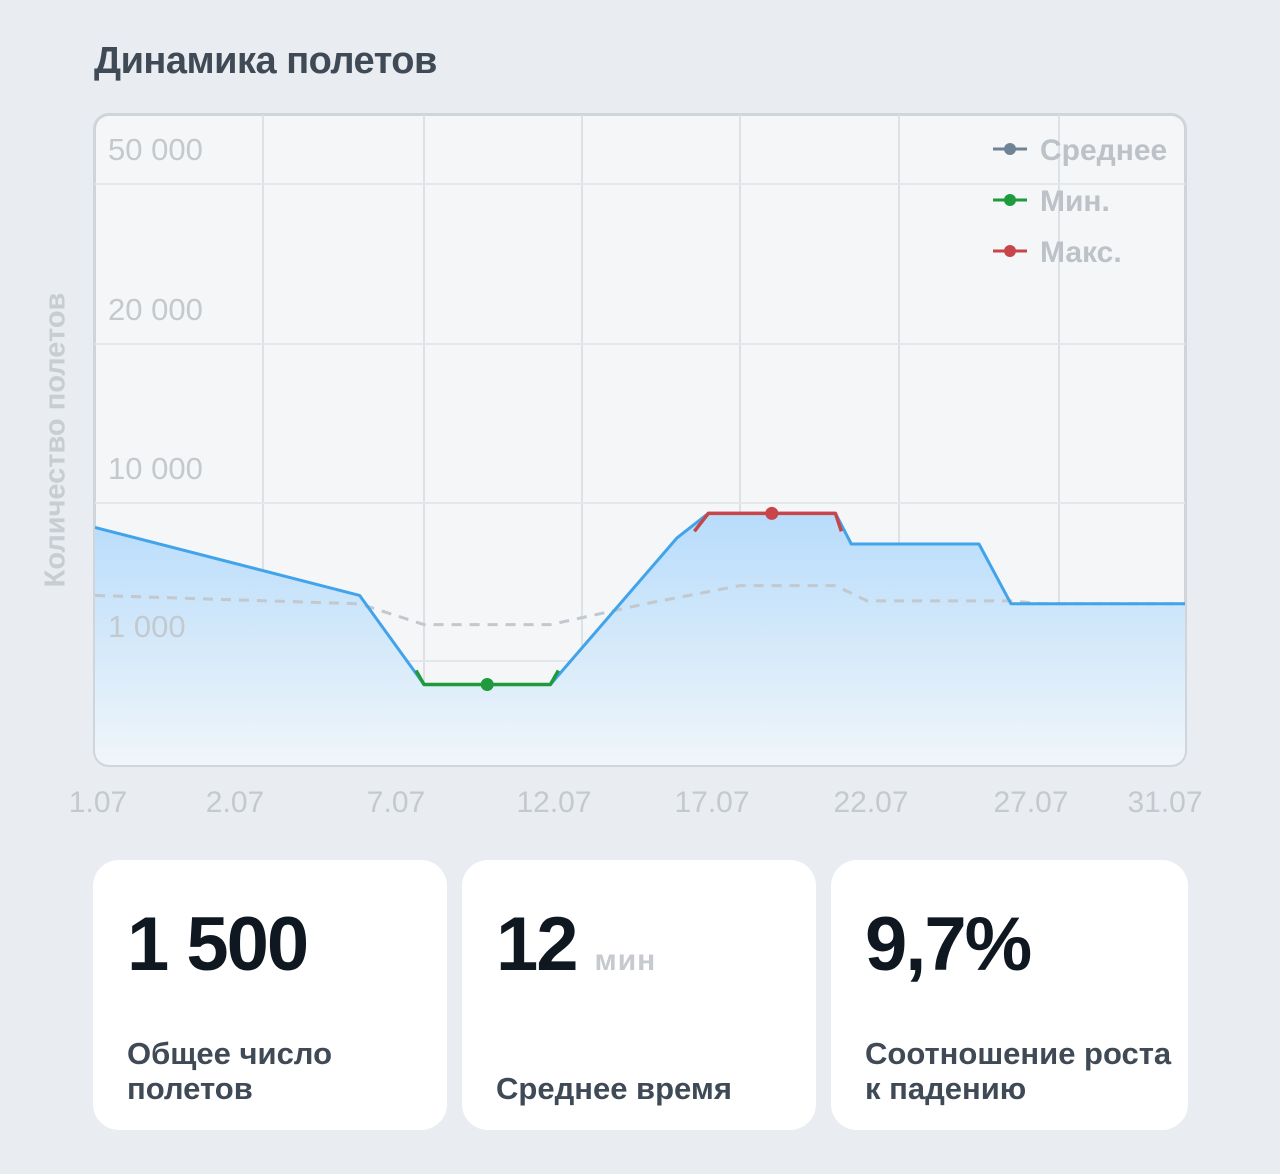 This screenshot has height=1174, width=1280. Describe the element at coordinates (1164, 802) in the screenshot. I see `x-tick-label: 31.07` at that location.